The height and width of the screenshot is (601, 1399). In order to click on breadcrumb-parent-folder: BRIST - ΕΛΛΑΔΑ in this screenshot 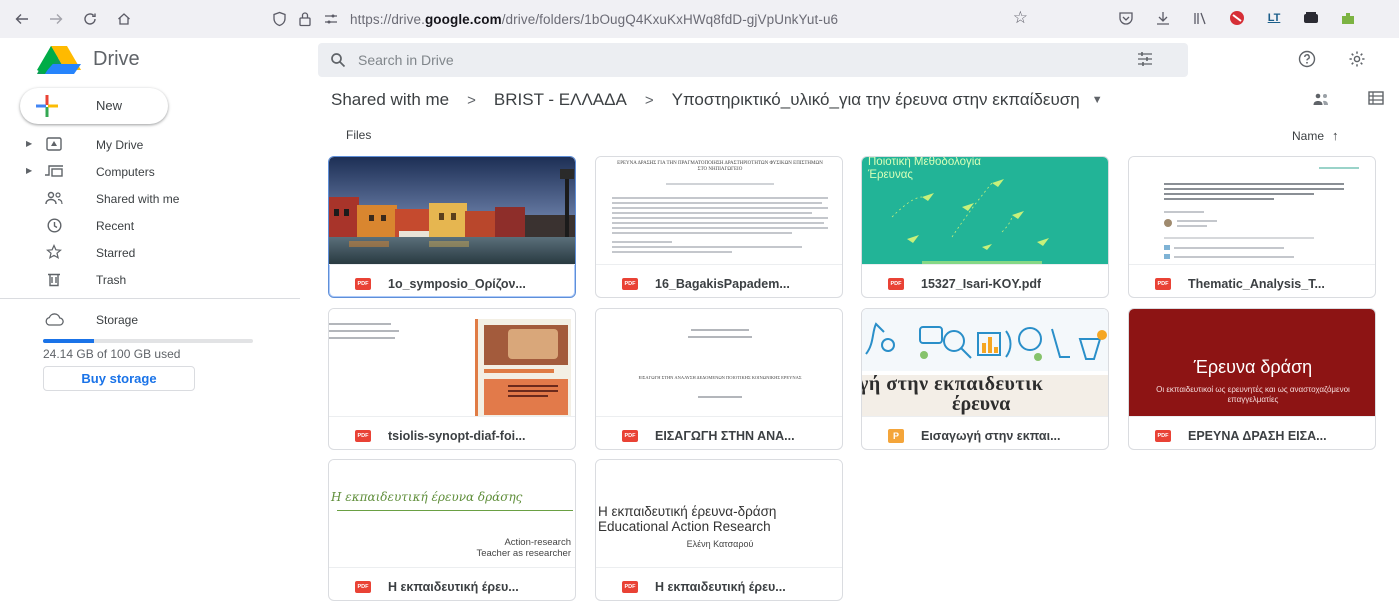, I will do `click(560, 100)`.